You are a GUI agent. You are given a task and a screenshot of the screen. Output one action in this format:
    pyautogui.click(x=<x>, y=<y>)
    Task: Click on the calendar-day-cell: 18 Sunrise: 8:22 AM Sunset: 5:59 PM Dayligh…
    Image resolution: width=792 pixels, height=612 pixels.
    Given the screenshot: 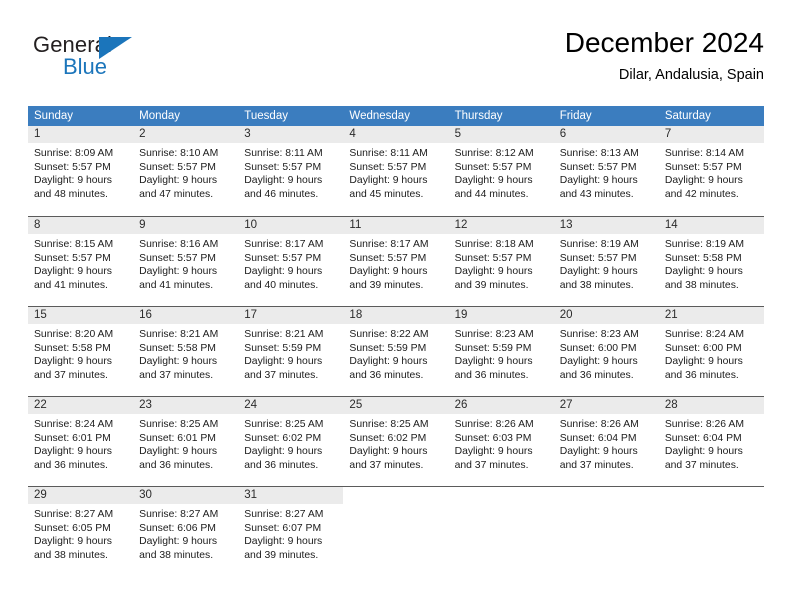 What is the action you would take?
    pyautogui.click(x=396, y=351)
    